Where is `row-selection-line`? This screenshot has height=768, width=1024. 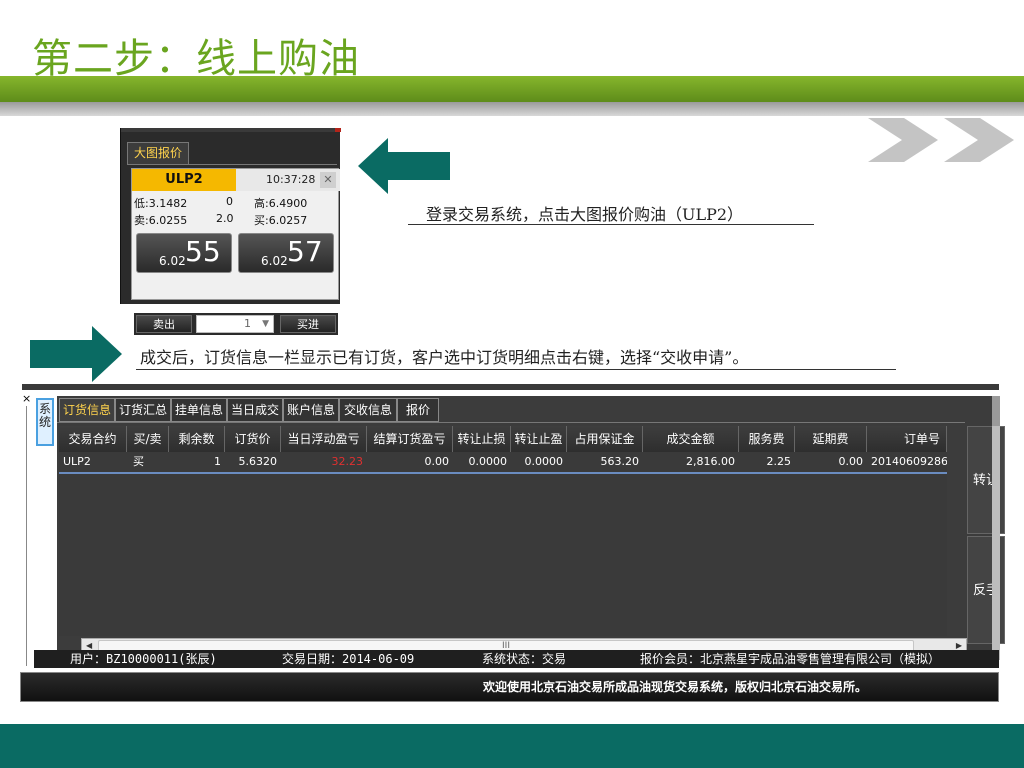 row-selection-line is located at coordinates (503, 473).